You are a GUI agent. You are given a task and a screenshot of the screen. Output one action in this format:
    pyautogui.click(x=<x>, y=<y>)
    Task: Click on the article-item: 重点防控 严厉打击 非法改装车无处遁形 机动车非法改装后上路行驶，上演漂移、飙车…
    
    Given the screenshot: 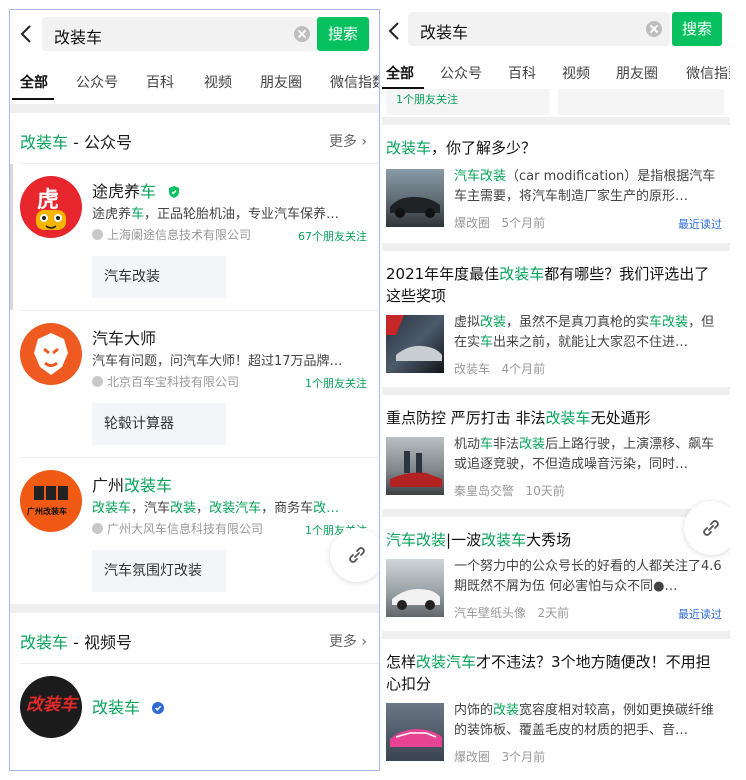 What is the action you would take?
    pyautogui.click(x=556, y=452)
    